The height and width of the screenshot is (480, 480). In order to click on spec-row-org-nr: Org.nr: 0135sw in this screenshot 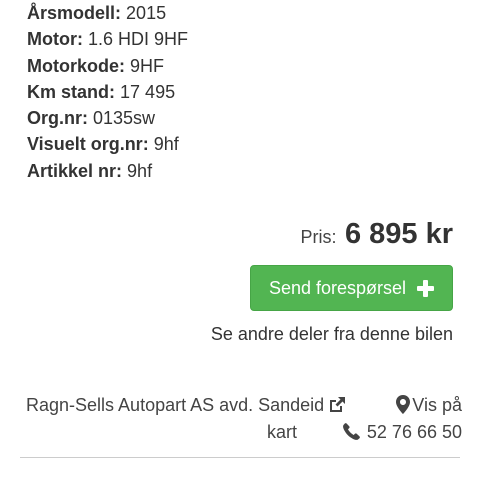, I will do `click(247, 118)`.